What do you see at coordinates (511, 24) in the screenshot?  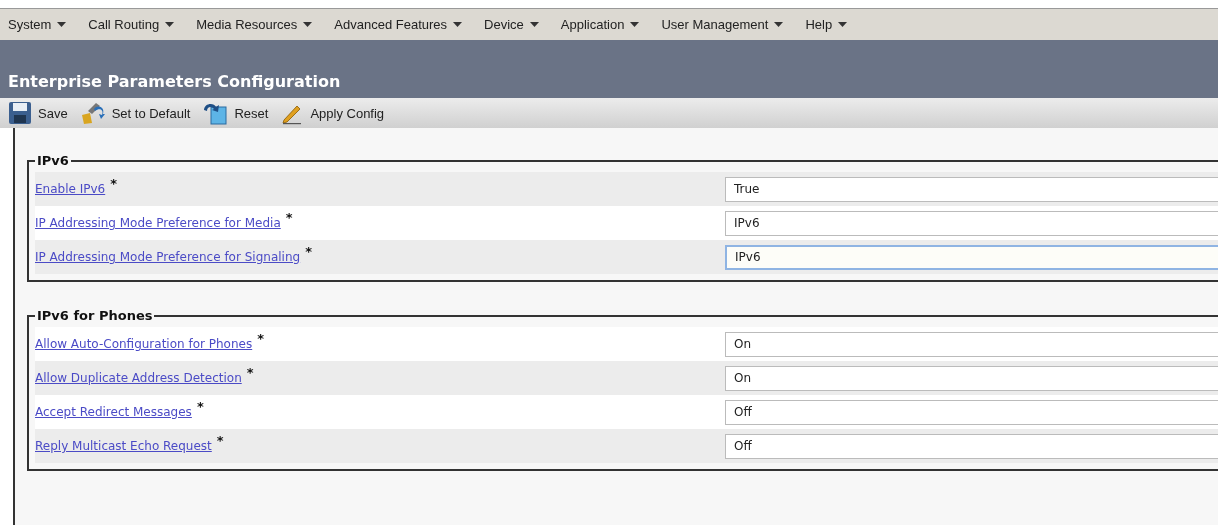 I see `menu-item: Device` at bounding box center [511, 24].